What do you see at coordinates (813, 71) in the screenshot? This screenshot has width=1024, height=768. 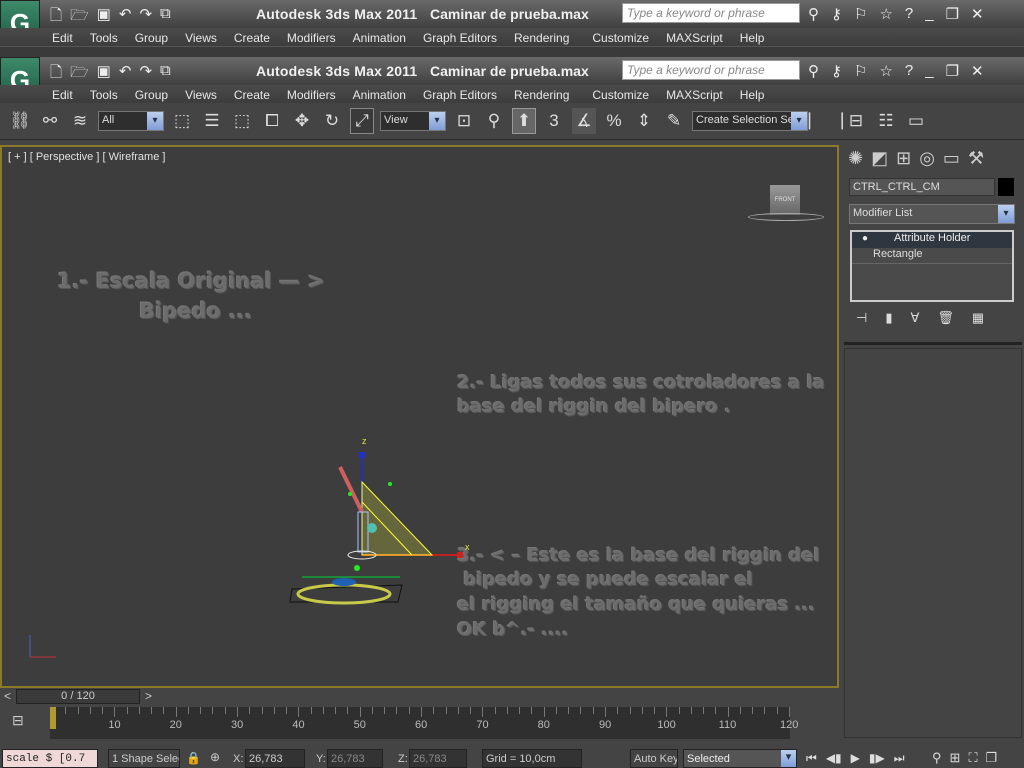 I see `binoculars-icon: ⚲` at bounding box center [813, 71].